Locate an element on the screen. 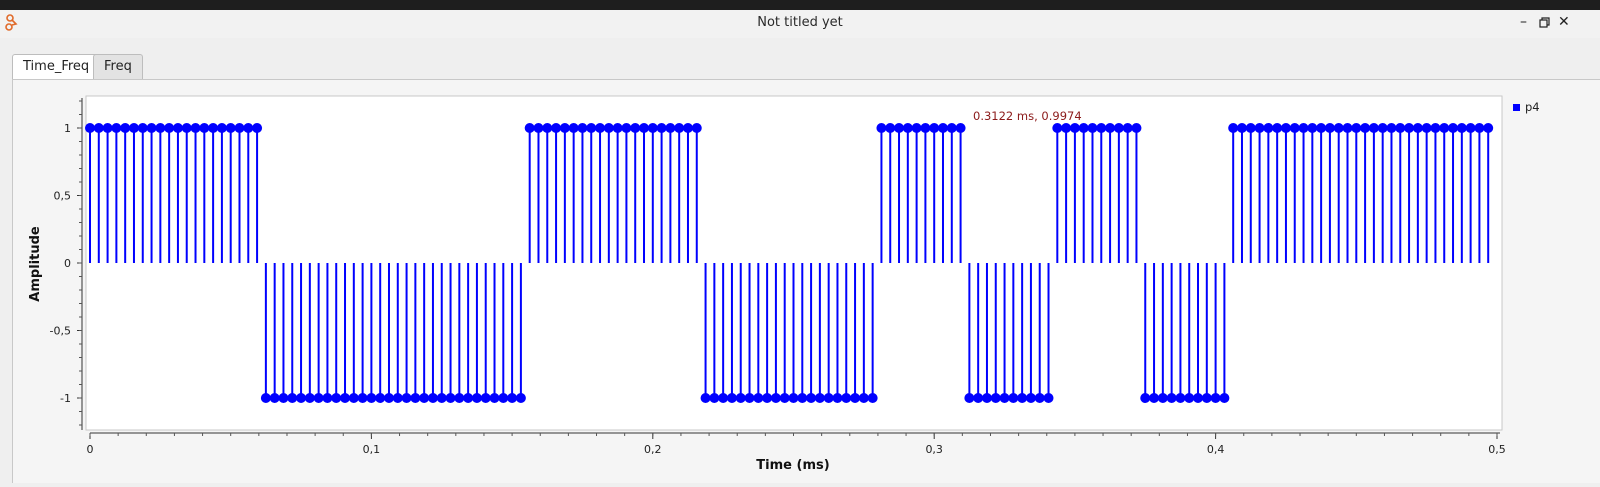 This screenshot has height=487, width=1600. y-tick-label: 0,5 is located at coordinates (63, 196).